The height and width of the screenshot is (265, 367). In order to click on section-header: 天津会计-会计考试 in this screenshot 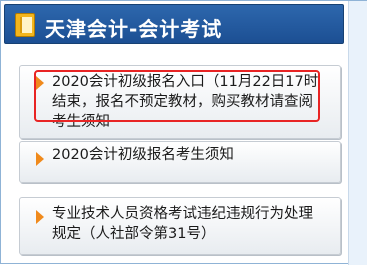, I will do `click(174, 24)`.